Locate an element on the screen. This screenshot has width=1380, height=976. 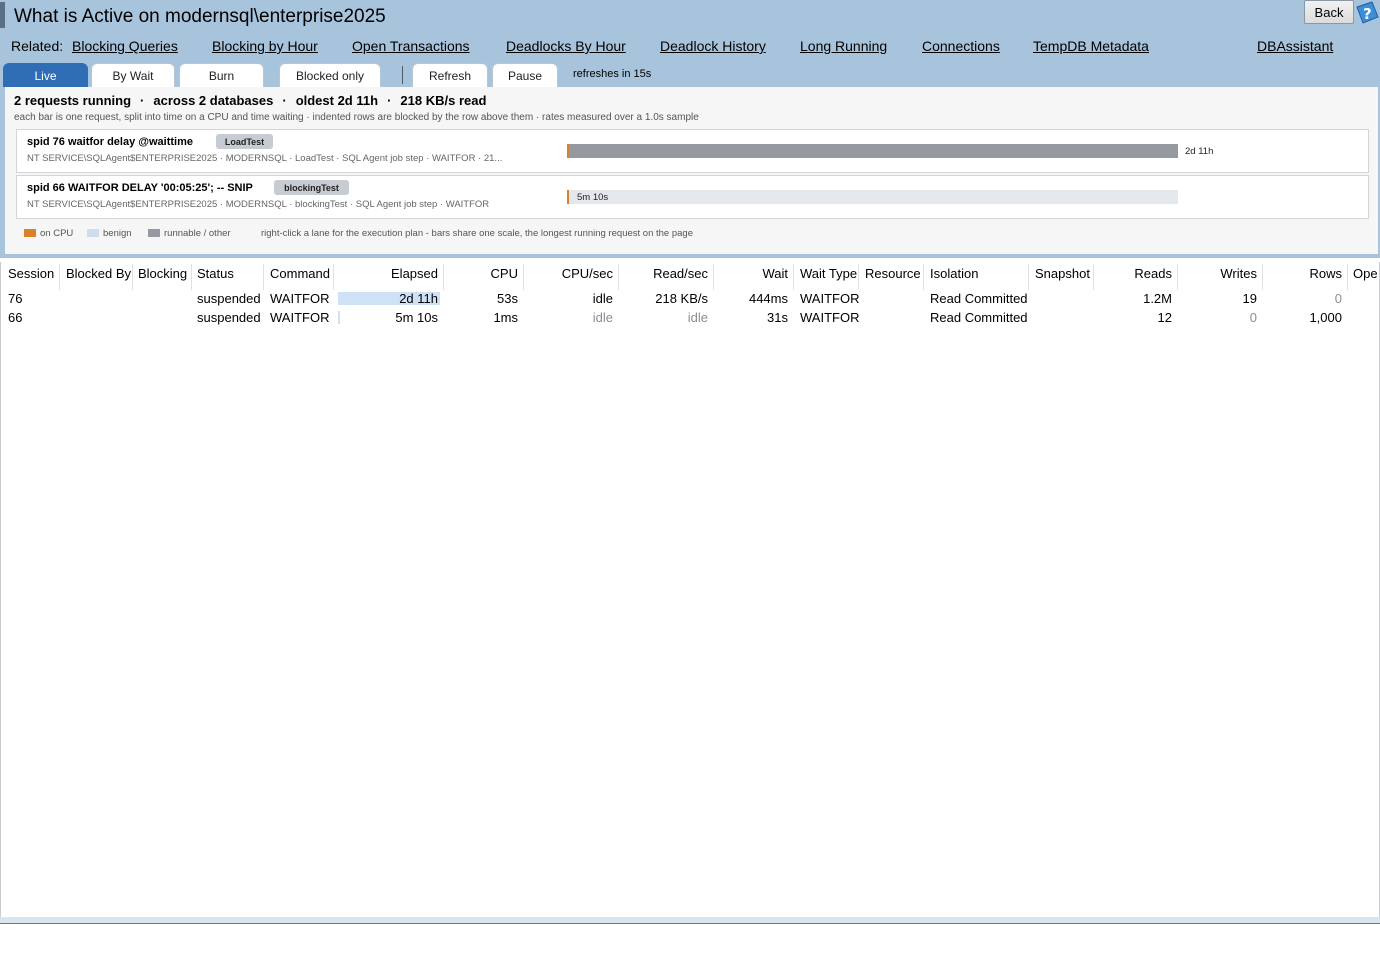
cell-reads: 12 is located at coordinates (1164, 317).